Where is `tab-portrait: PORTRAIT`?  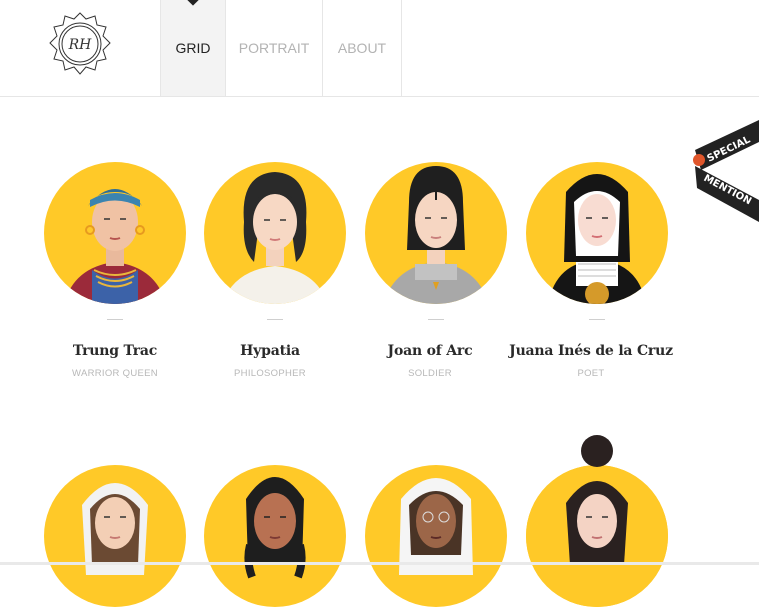 tab-portrait: PORTRAIT is located at coordinates (273, 48).